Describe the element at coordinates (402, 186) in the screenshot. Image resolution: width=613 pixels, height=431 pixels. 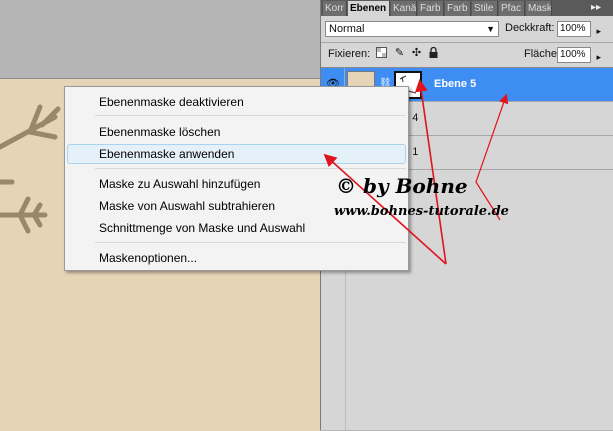
I see `watermark-author: © by Bohne` at that location.